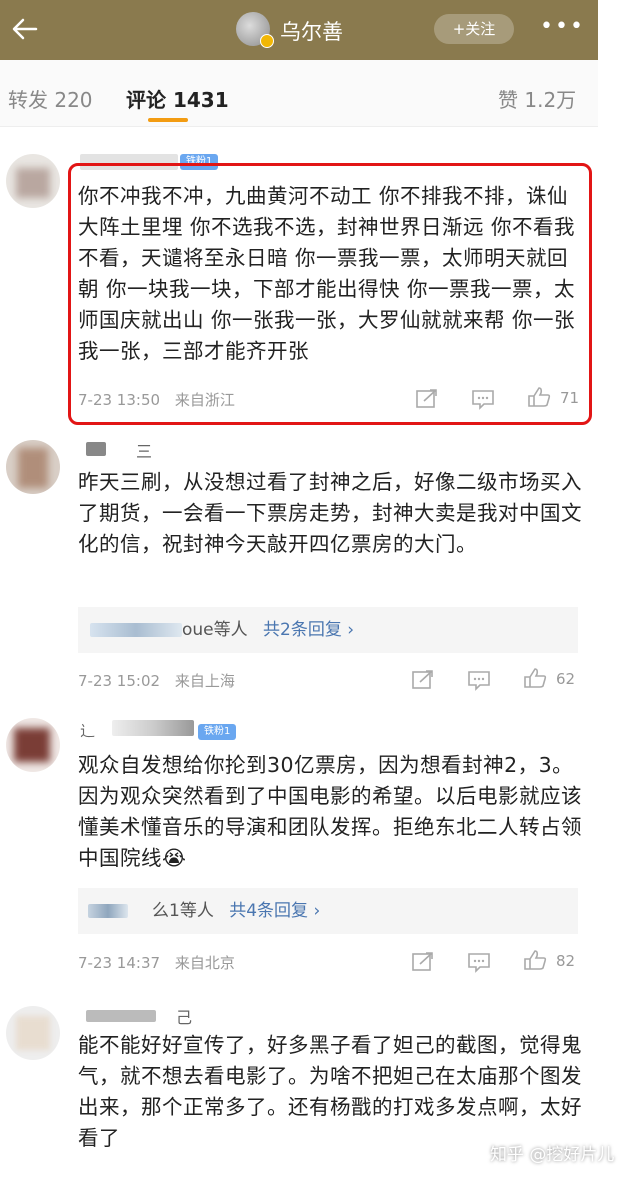 Image resolution: width=640 pixels, height=1179 pixels. I want to click on comment-meta: 7-23 15:02 来自上海, so click(156, 680).